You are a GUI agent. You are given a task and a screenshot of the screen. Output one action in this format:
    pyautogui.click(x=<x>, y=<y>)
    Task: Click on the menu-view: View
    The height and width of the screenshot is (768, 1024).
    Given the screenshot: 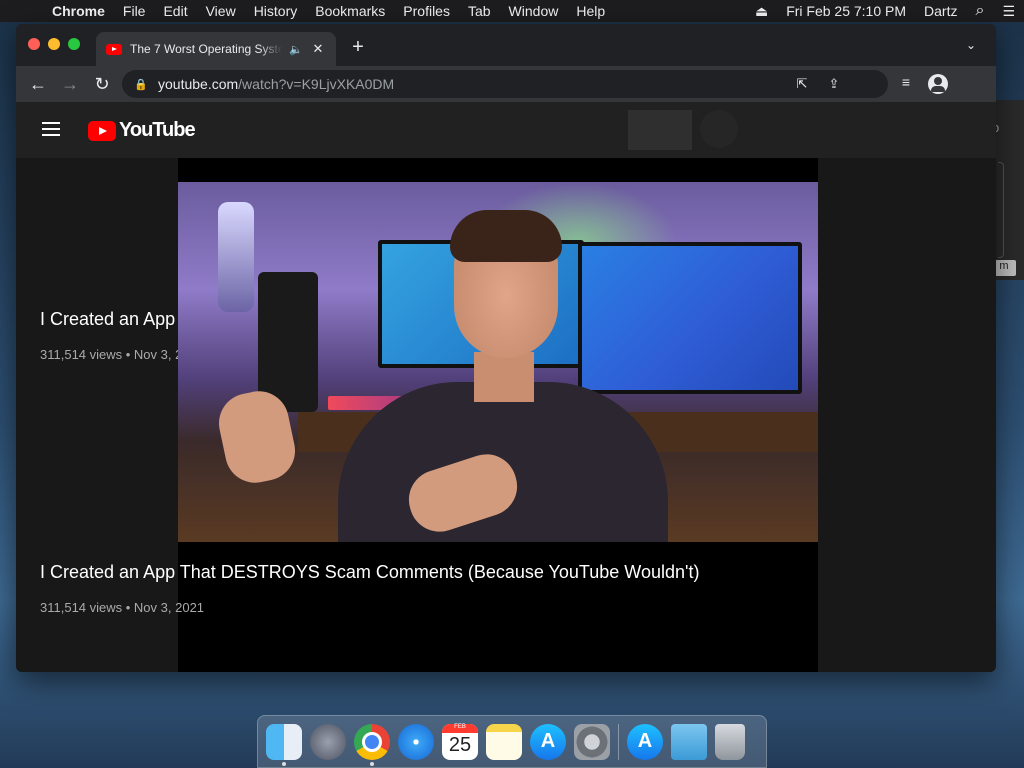 What is the action you would take?
    pyautogui.click(x=221, y=11)
    